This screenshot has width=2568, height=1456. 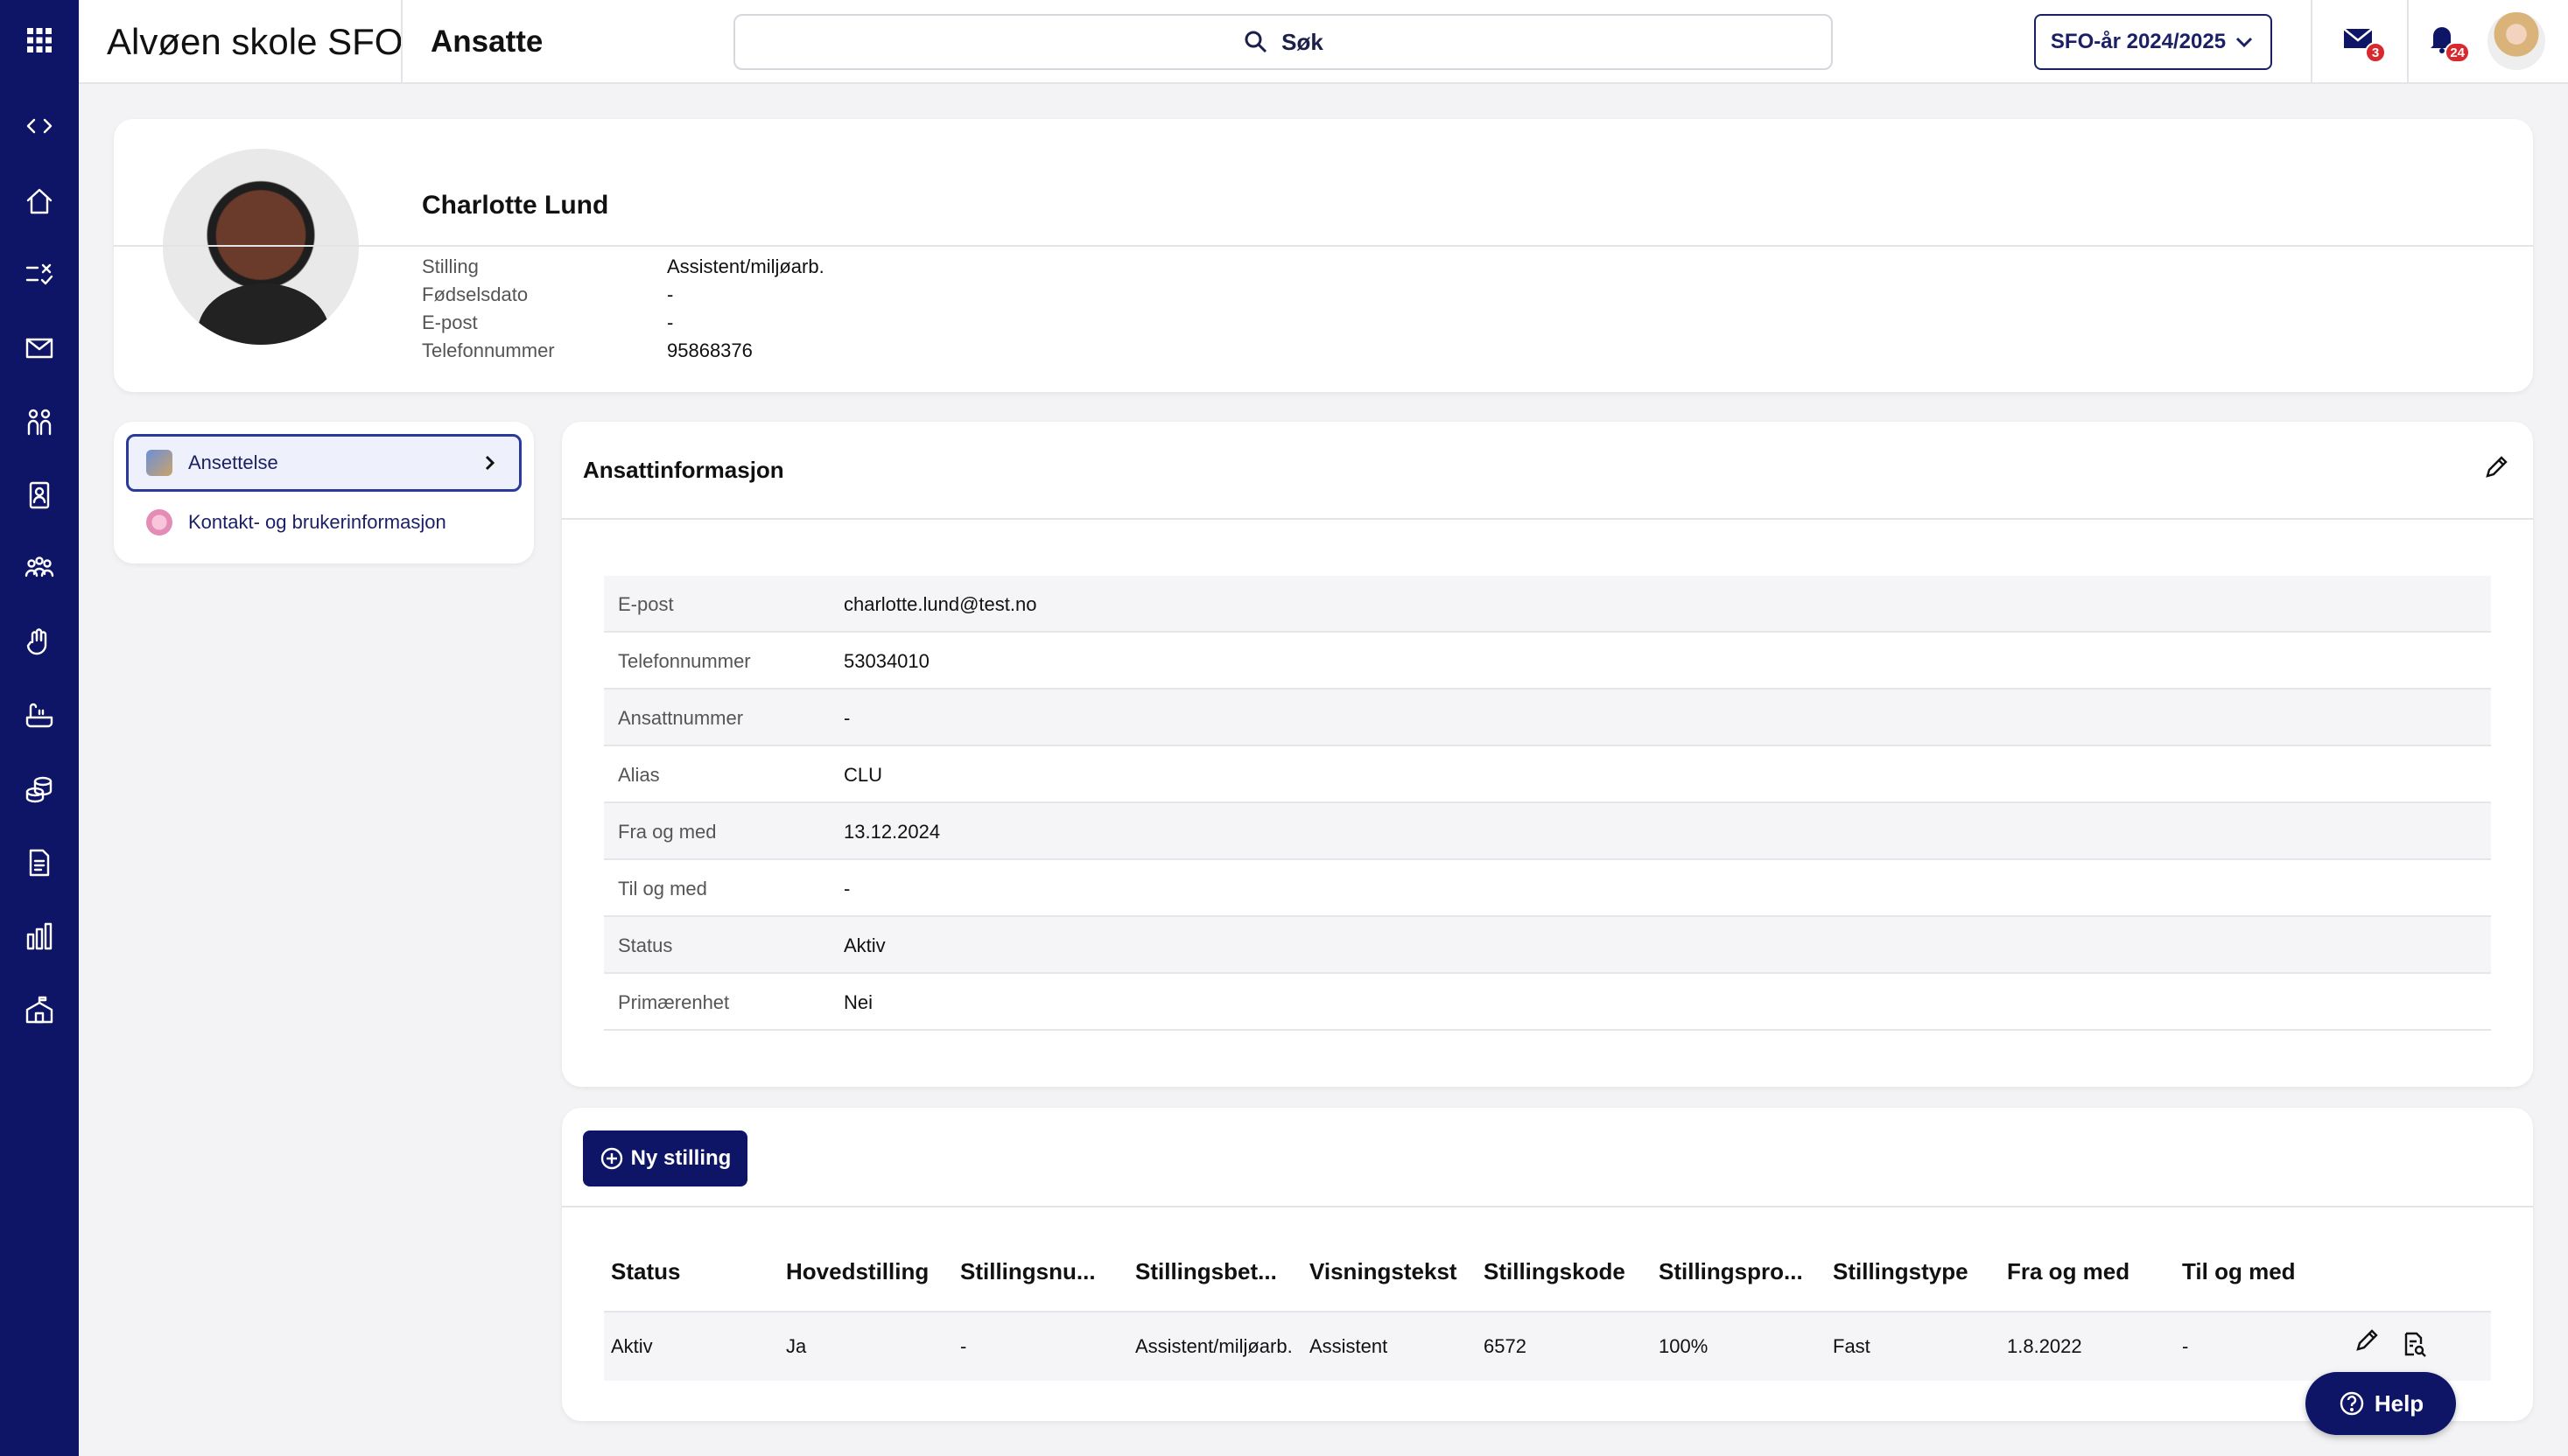 I want to click on column-header: Hovedstilling, so click(x=857, y=1271).